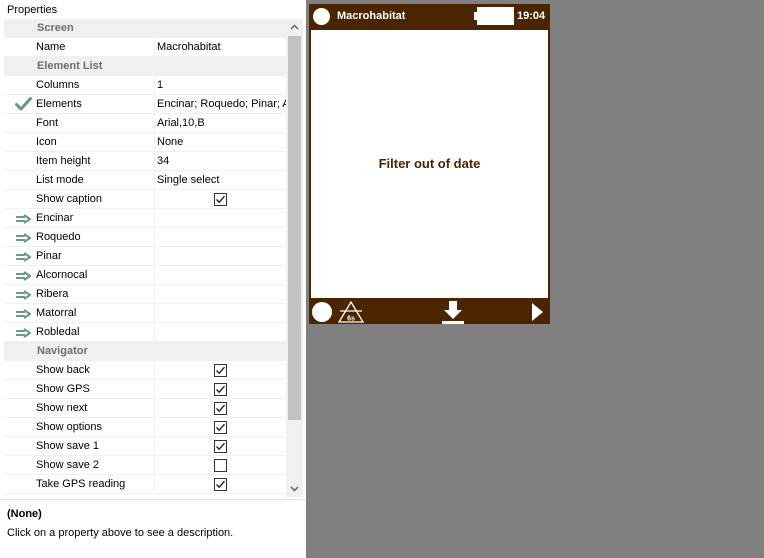 The width and height of the screenshot is (764, 558). I want to click on property-row-alcornocal: Alcornocal, so click(145, 275).